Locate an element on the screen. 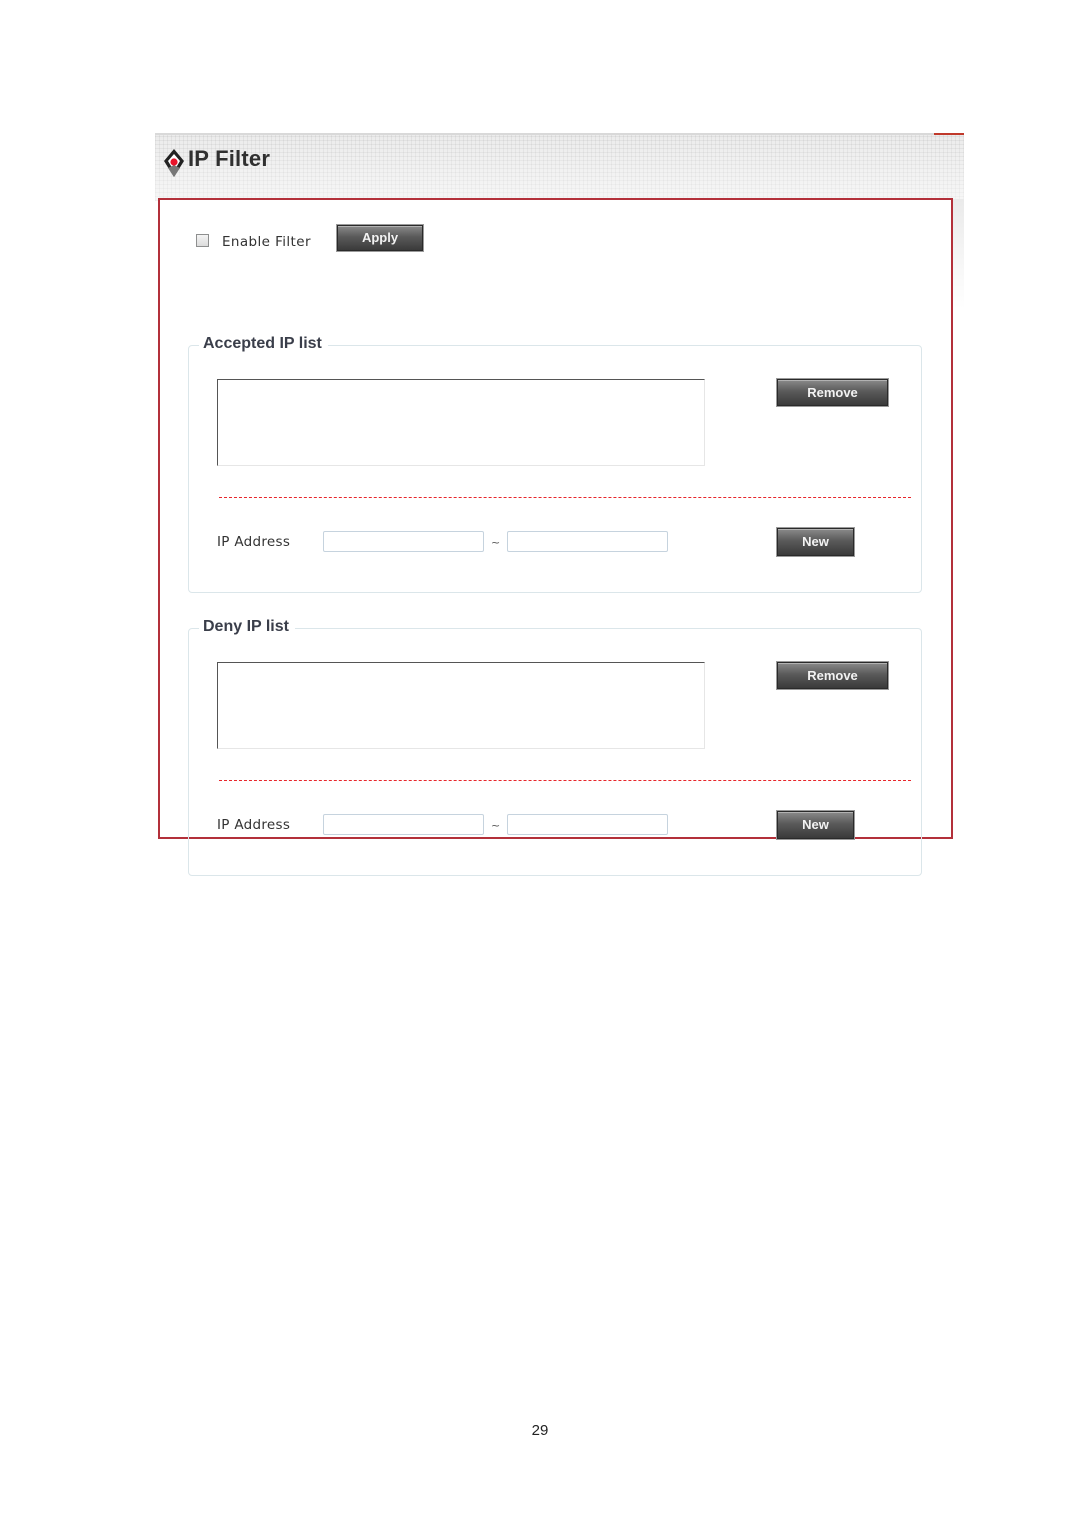 The height and width of the screenshot is (1527, 1080). enable-filter-checkbox is located at coordinates (202, 240).